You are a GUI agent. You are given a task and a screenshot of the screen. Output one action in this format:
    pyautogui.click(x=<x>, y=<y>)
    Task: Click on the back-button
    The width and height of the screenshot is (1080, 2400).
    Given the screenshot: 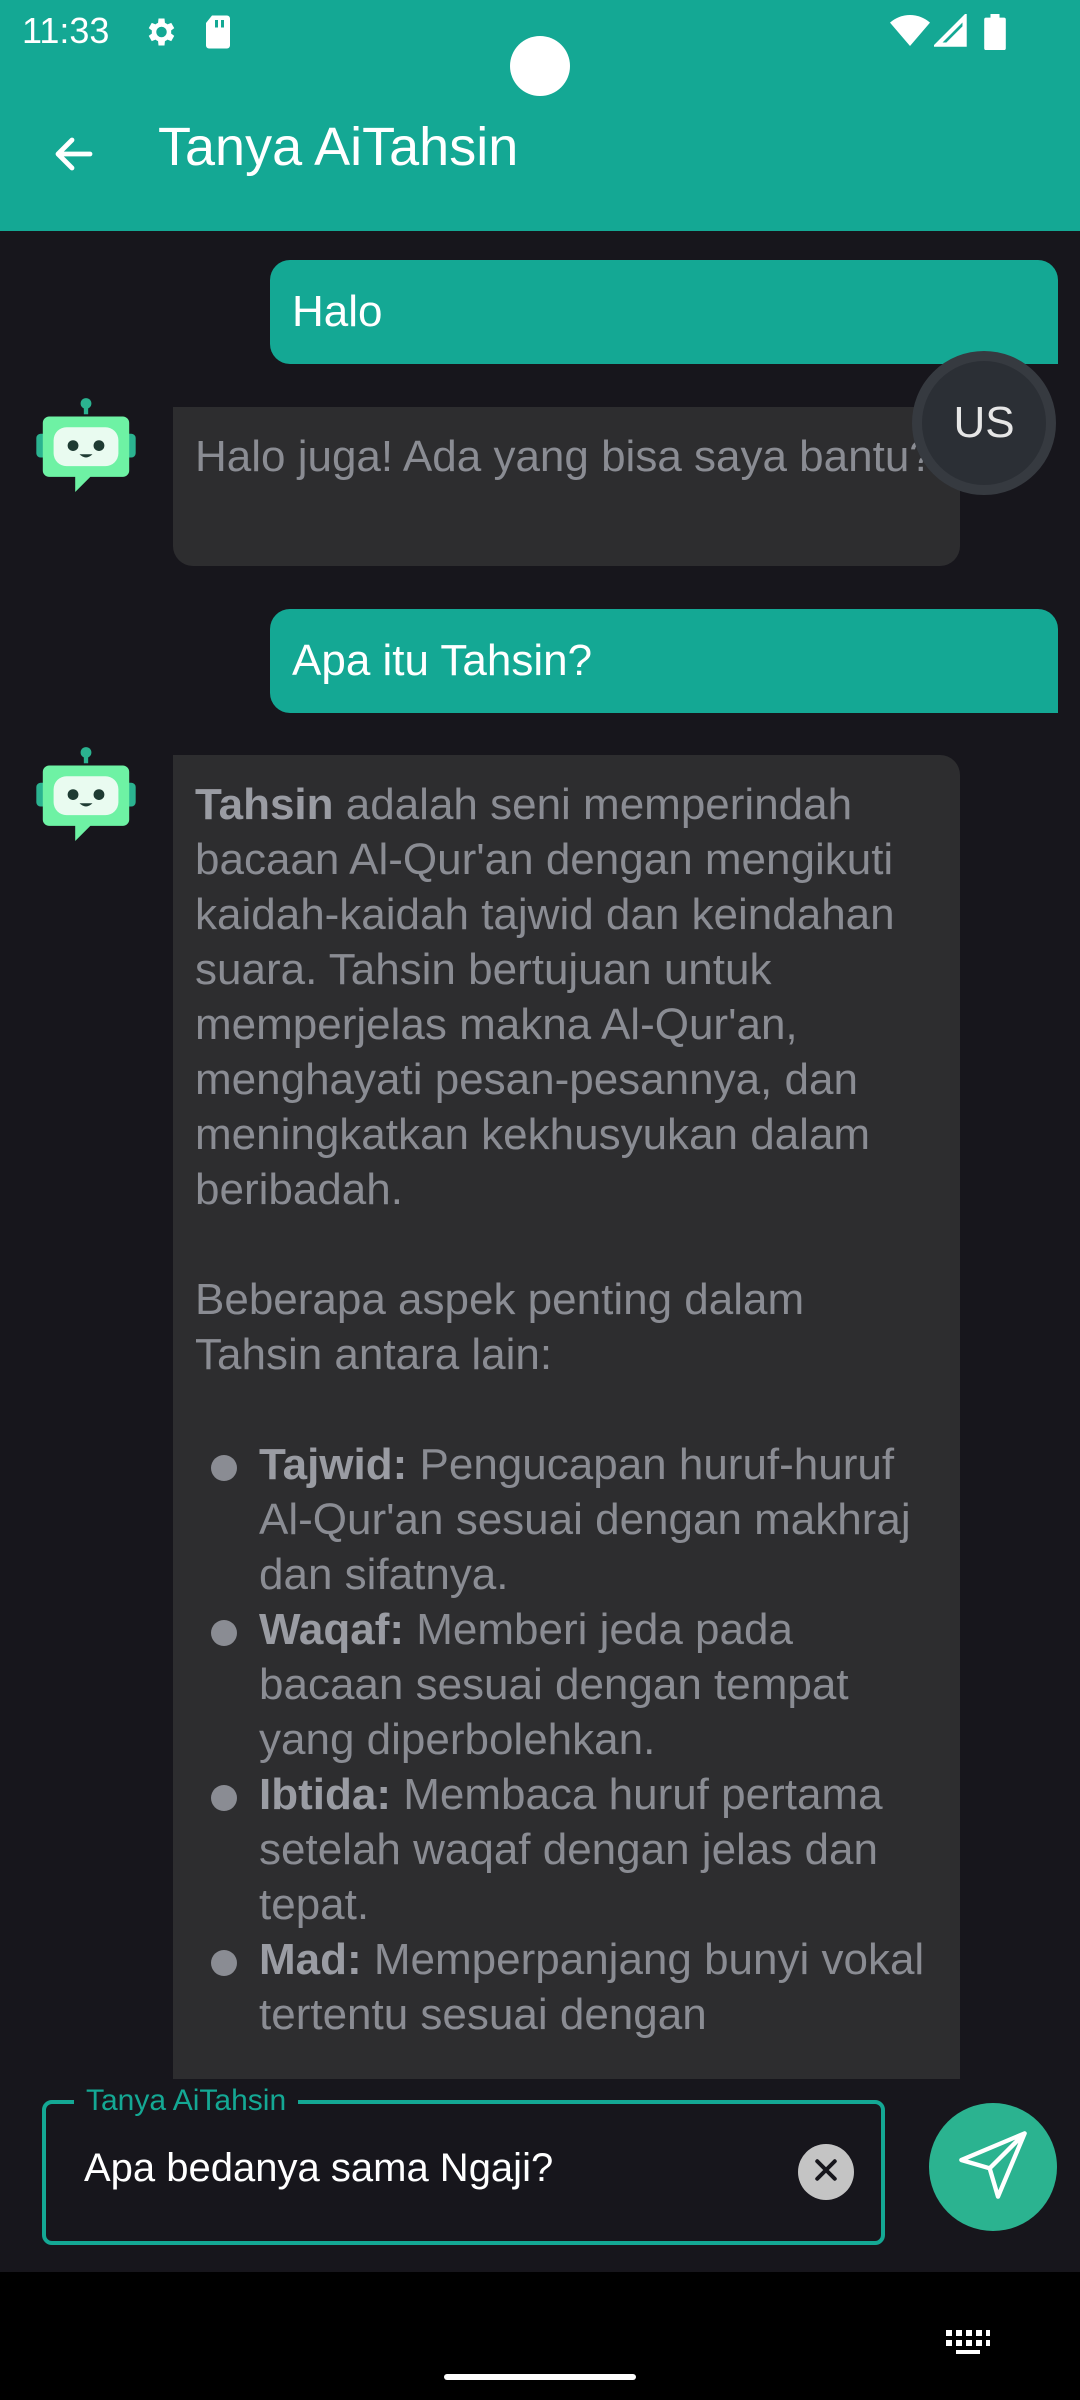 What is the action you would take?
    pyautogui.click(x=74, y=156)
    